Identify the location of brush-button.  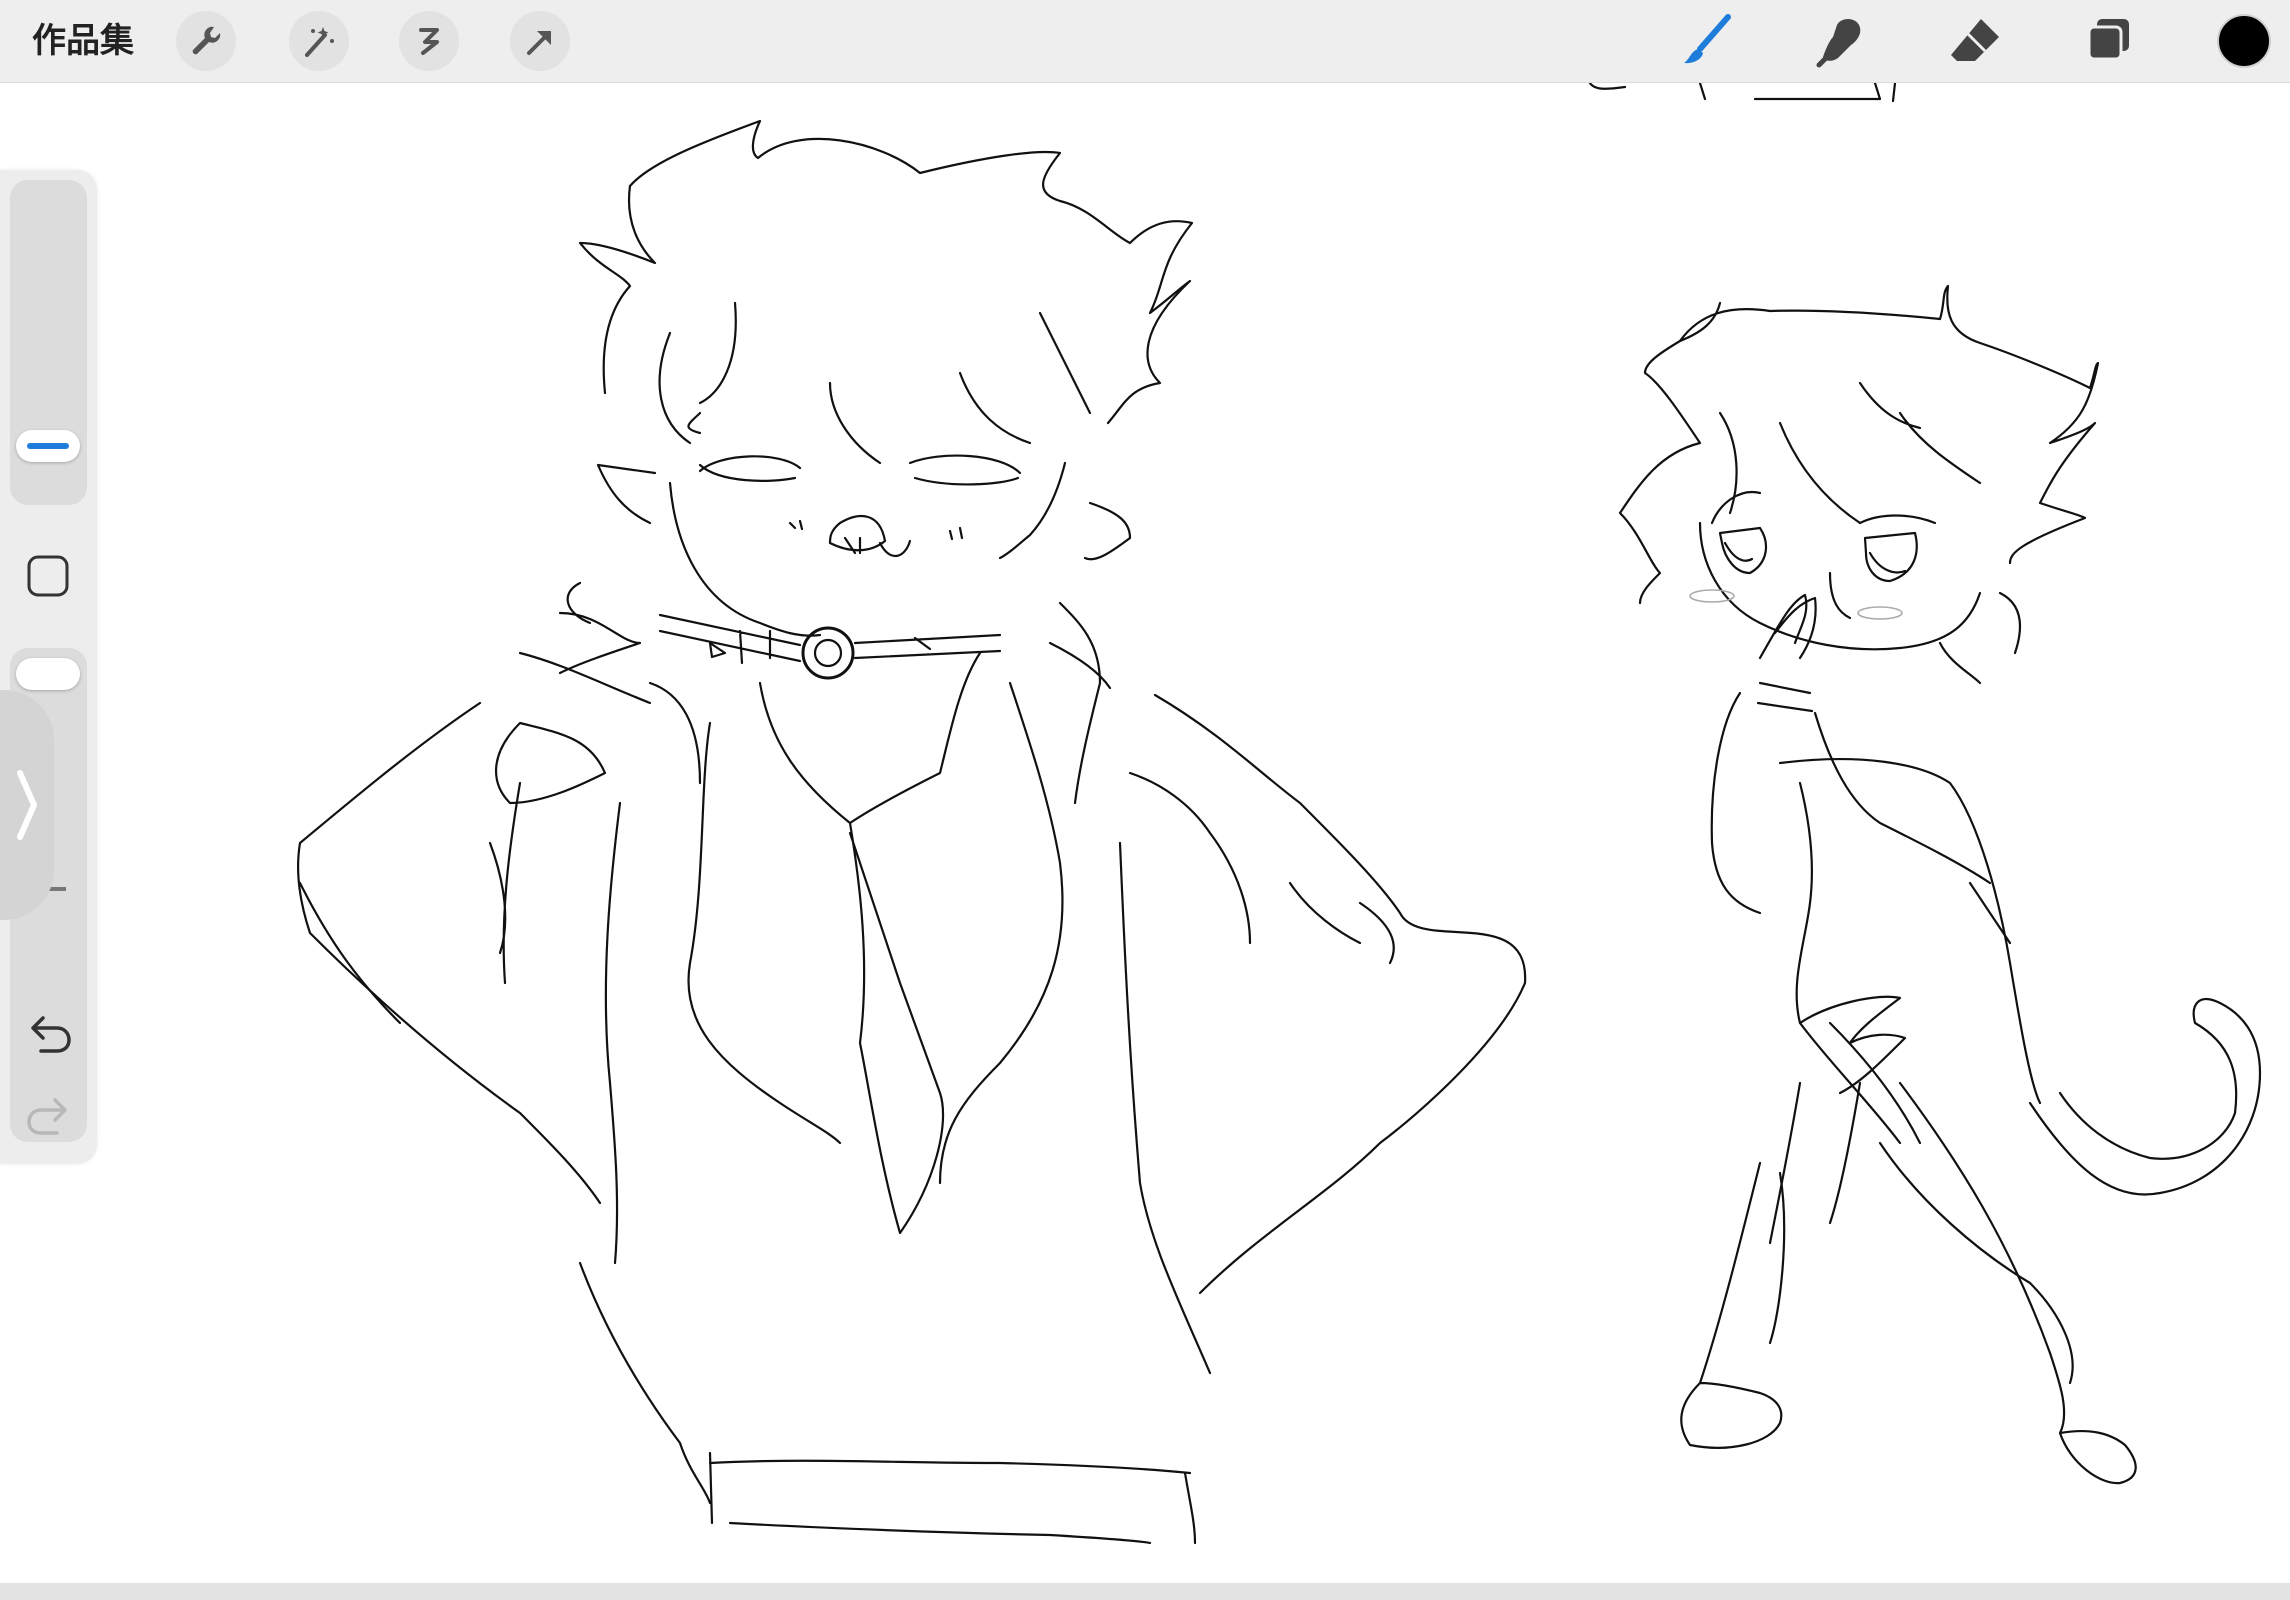
(1708, 41).